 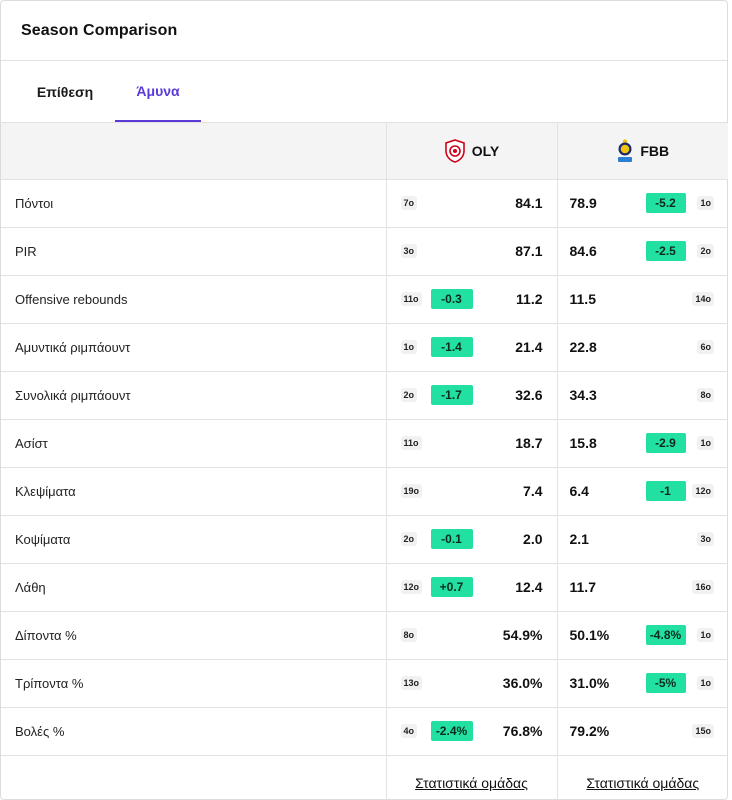 I want to click on home-stat-cell: 3ο 87.1, so click(x=472, y=251).